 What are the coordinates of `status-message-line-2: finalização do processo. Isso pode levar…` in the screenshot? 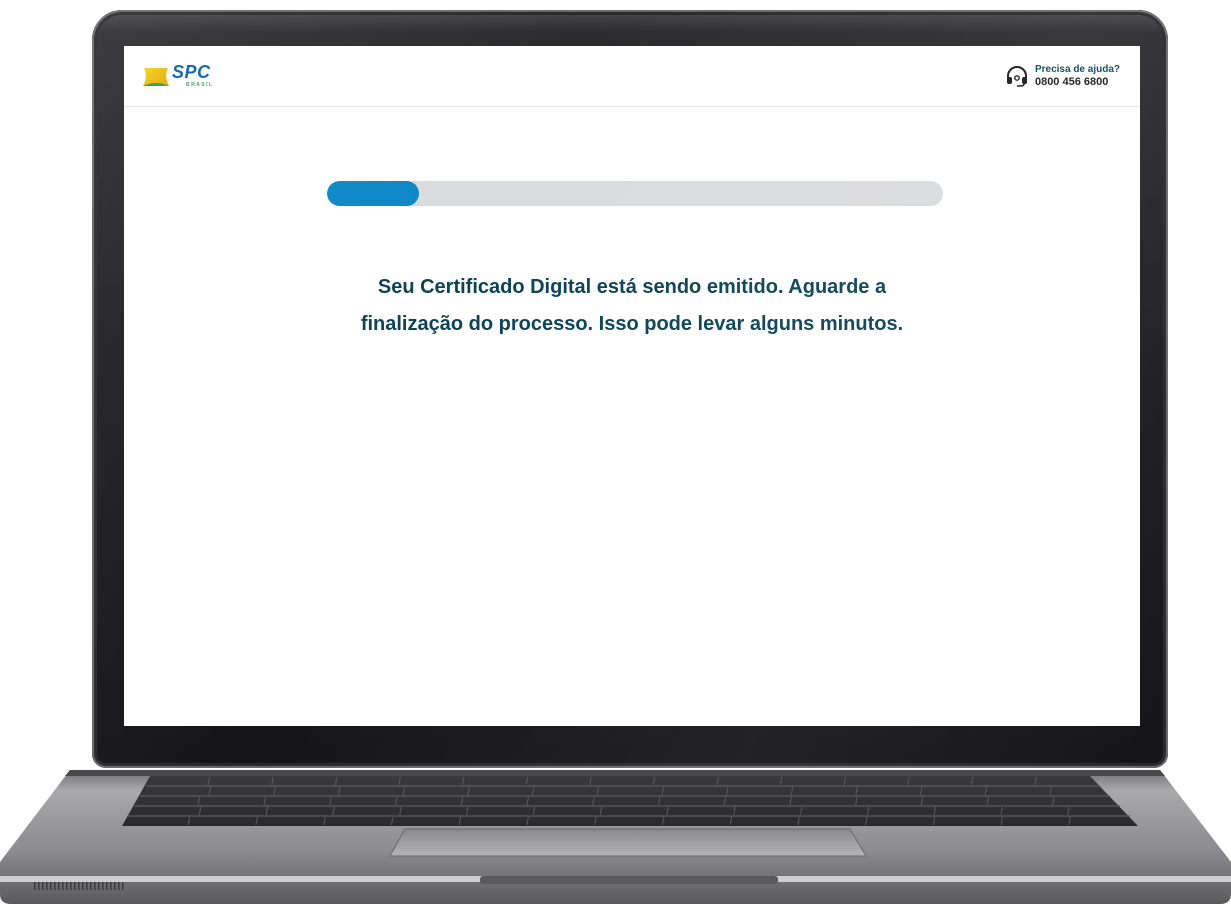 It's located at (632, 324).